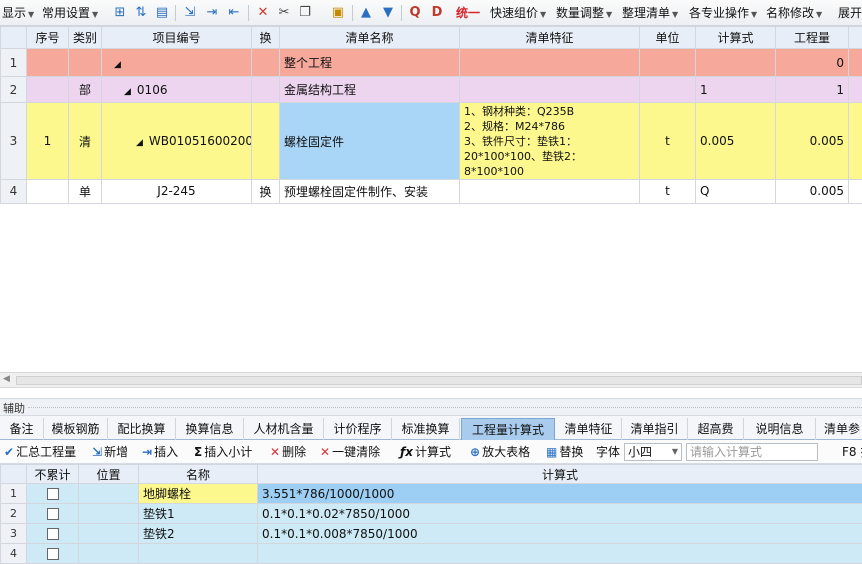 Image resolution: width=862 pixels, height=564 pixels. What do you see at coordinates (559, 474) in the screenshot?
I see `col-calc-formula: 计算式` at bounding box center [559, 474].